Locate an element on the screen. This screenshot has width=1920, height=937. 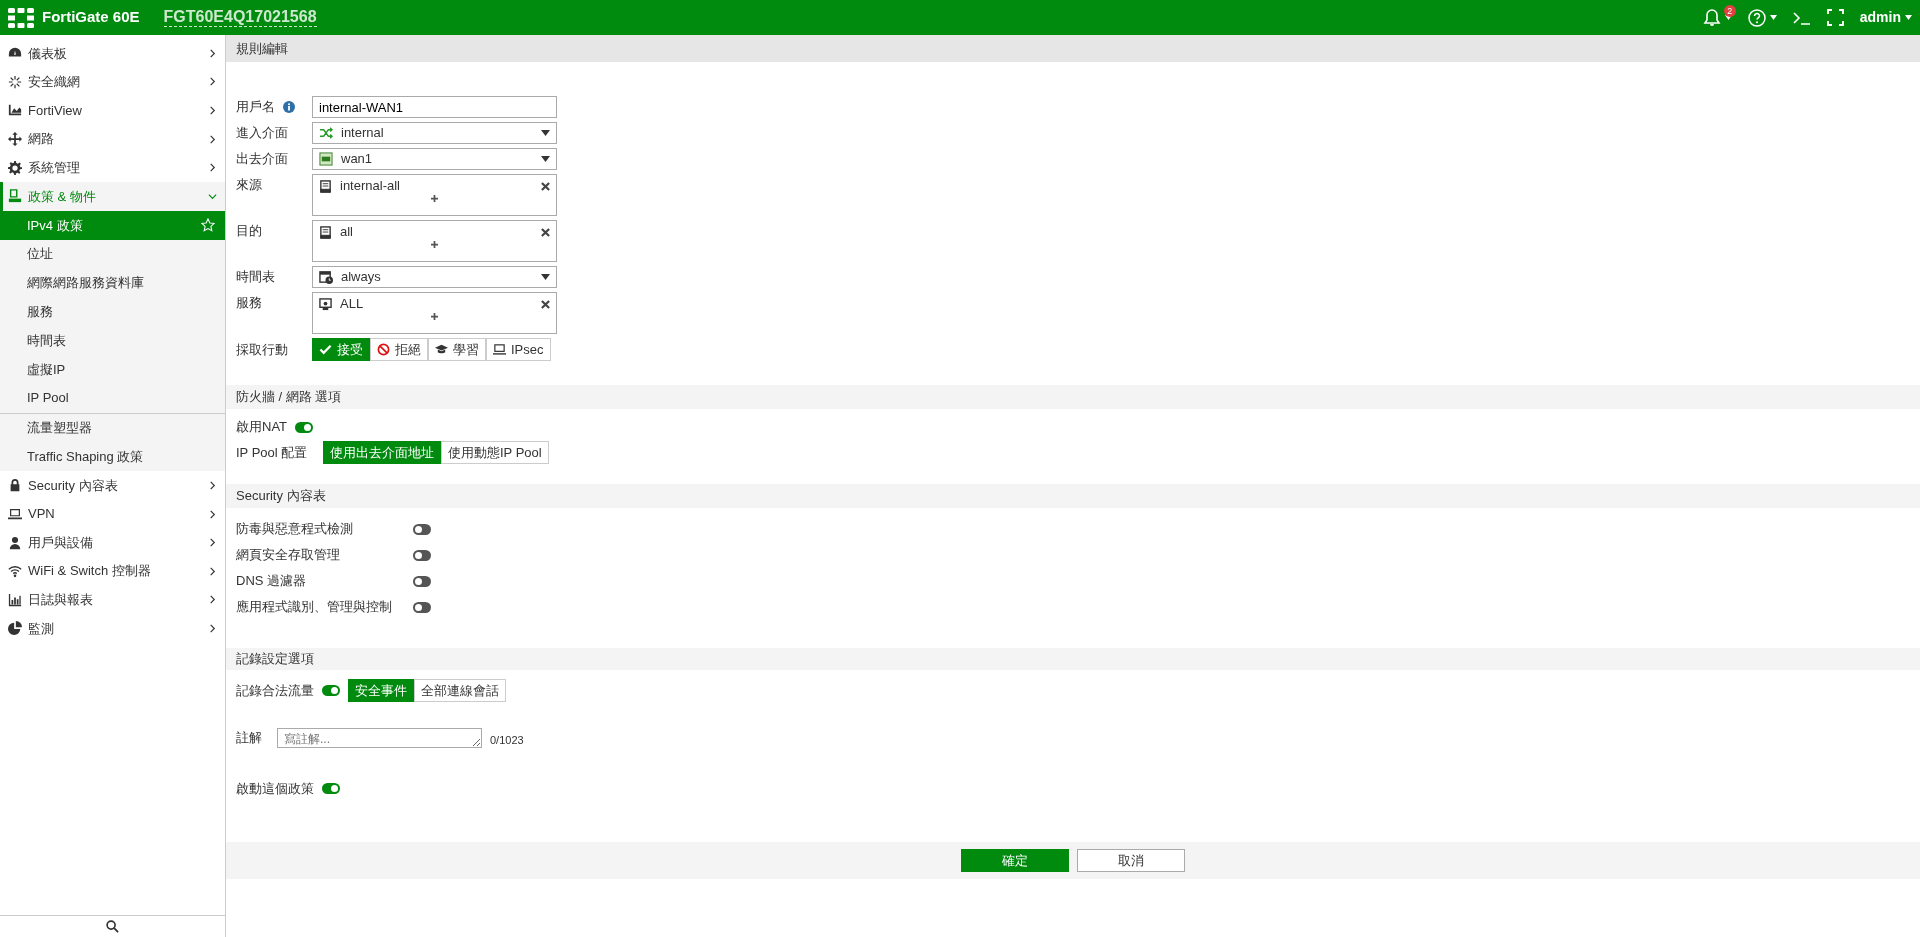
sidebar-item: 系統管理 is located at coordinates (112, 167).